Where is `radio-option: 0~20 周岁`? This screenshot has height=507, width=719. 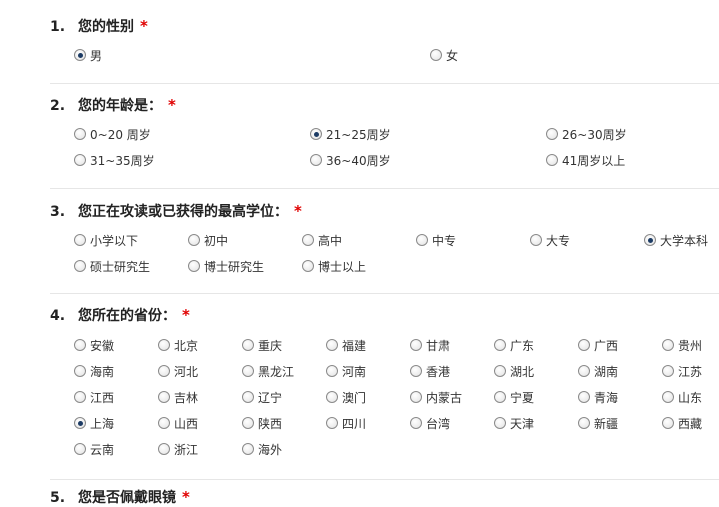 radio-option: 0~20 周岁 is located at coordinates (112, 134).